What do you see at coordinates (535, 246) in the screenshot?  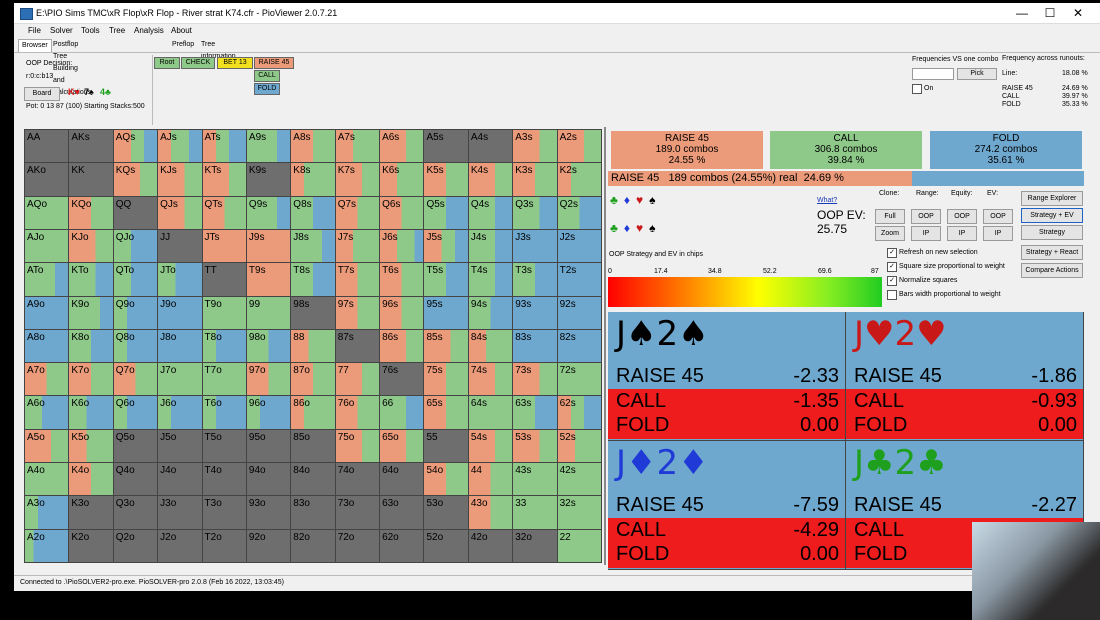 I see `hand-cell: J3s` at bounding box center [535, 246].